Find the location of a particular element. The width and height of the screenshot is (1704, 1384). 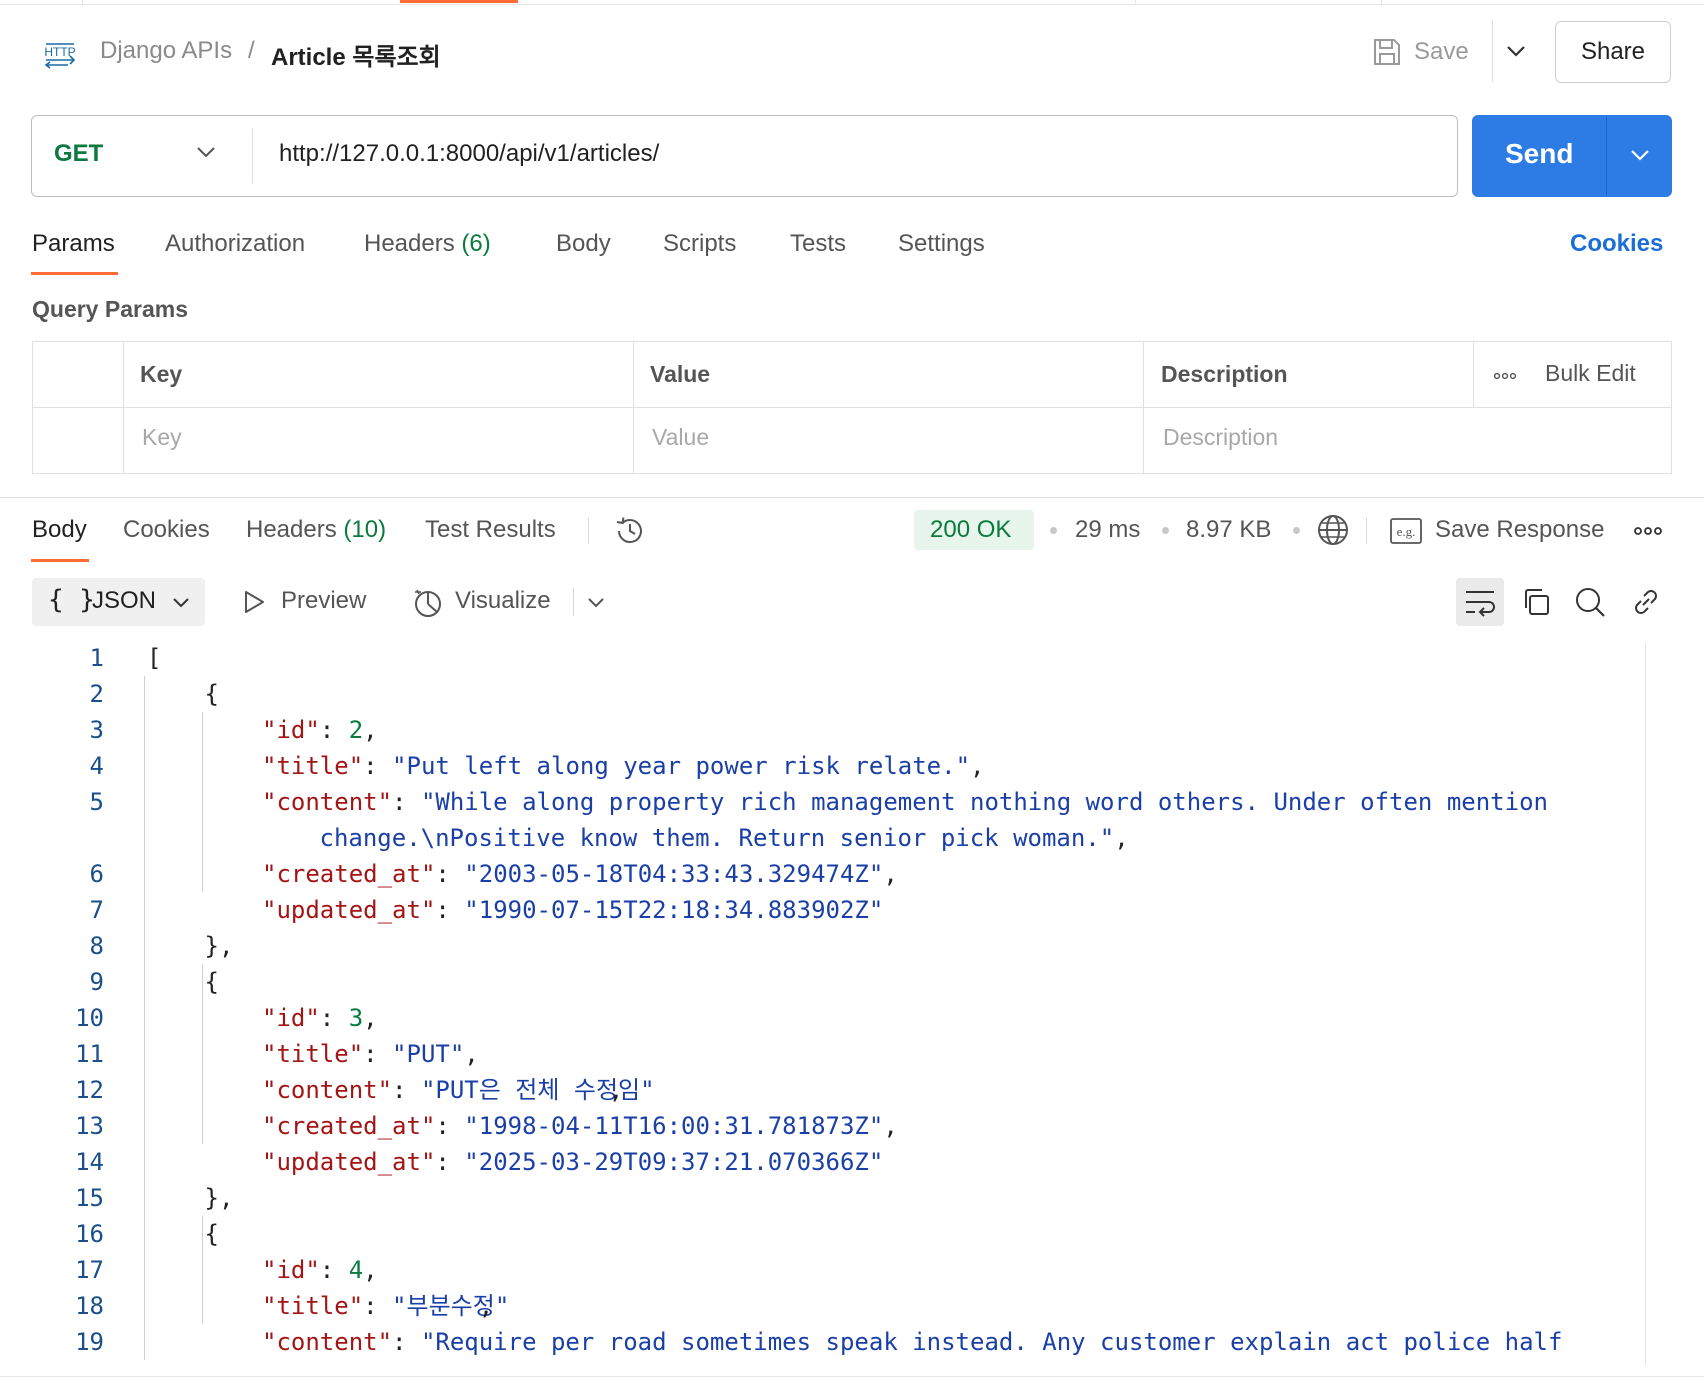

json-string: "2003-05-18T04:33:43.329474Z" is located at coordinates (674, 874).